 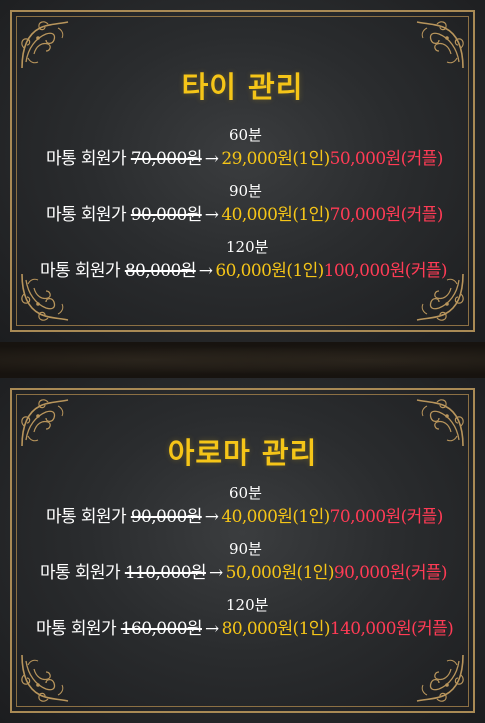 What do you see at coordinates (161, 629) in the screenshot?
I see `original-price: 160,000원` at bounding box center [161, 629].